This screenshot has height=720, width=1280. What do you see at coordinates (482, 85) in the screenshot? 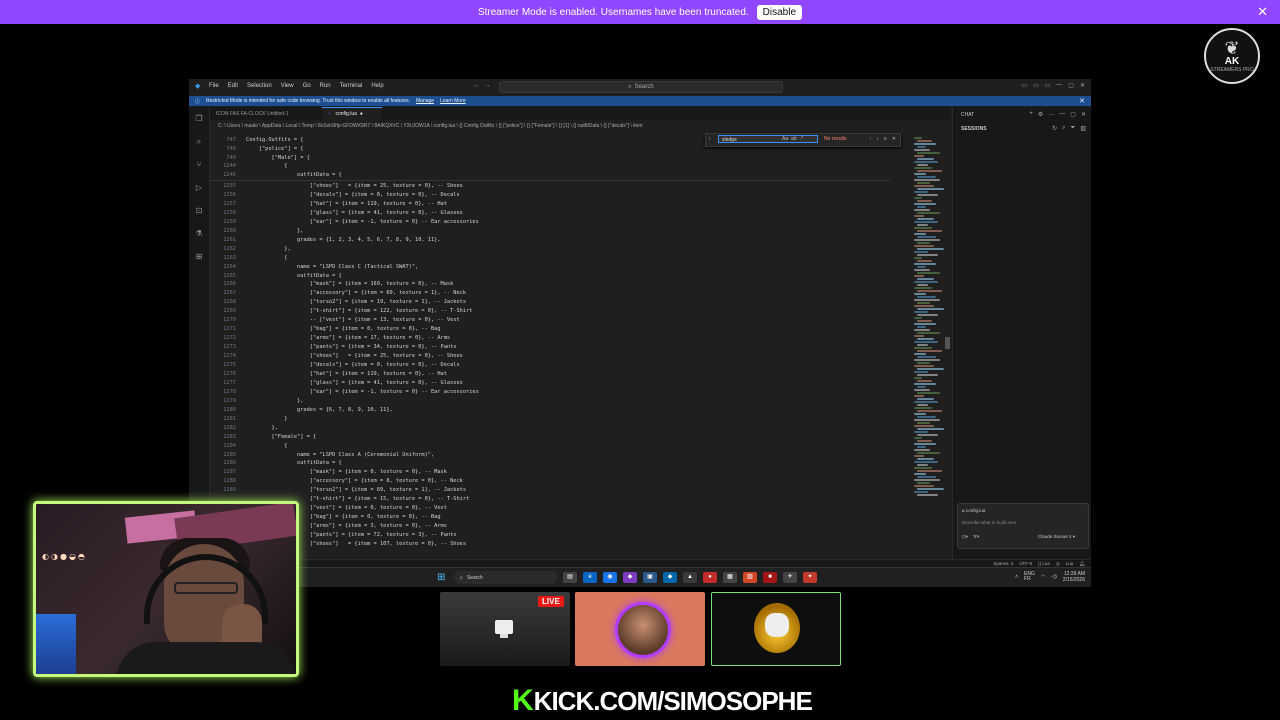
I see `nav-arrows-icon: ← →` at bounding box center [482, 85].